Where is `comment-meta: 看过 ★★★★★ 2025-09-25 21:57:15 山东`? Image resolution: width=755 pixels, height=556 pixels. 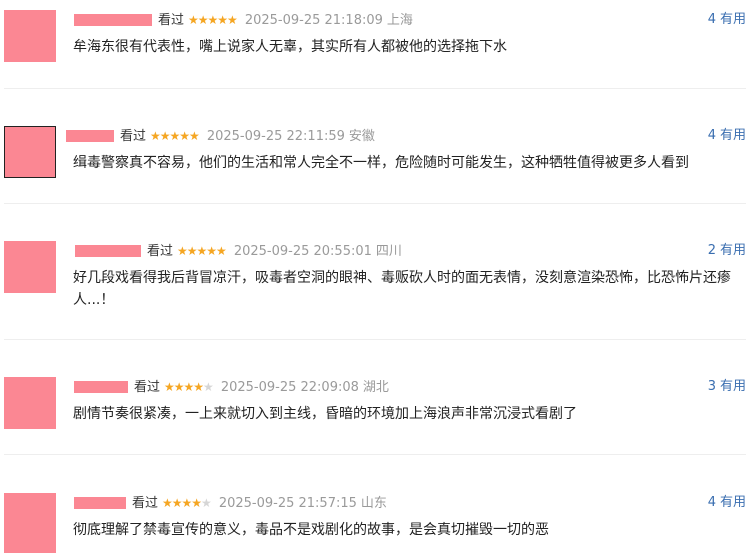
comment-meta: 看过 ★★★★★ 2025-09-25 21:57:15 山东 is located at coordinates (230, 503).